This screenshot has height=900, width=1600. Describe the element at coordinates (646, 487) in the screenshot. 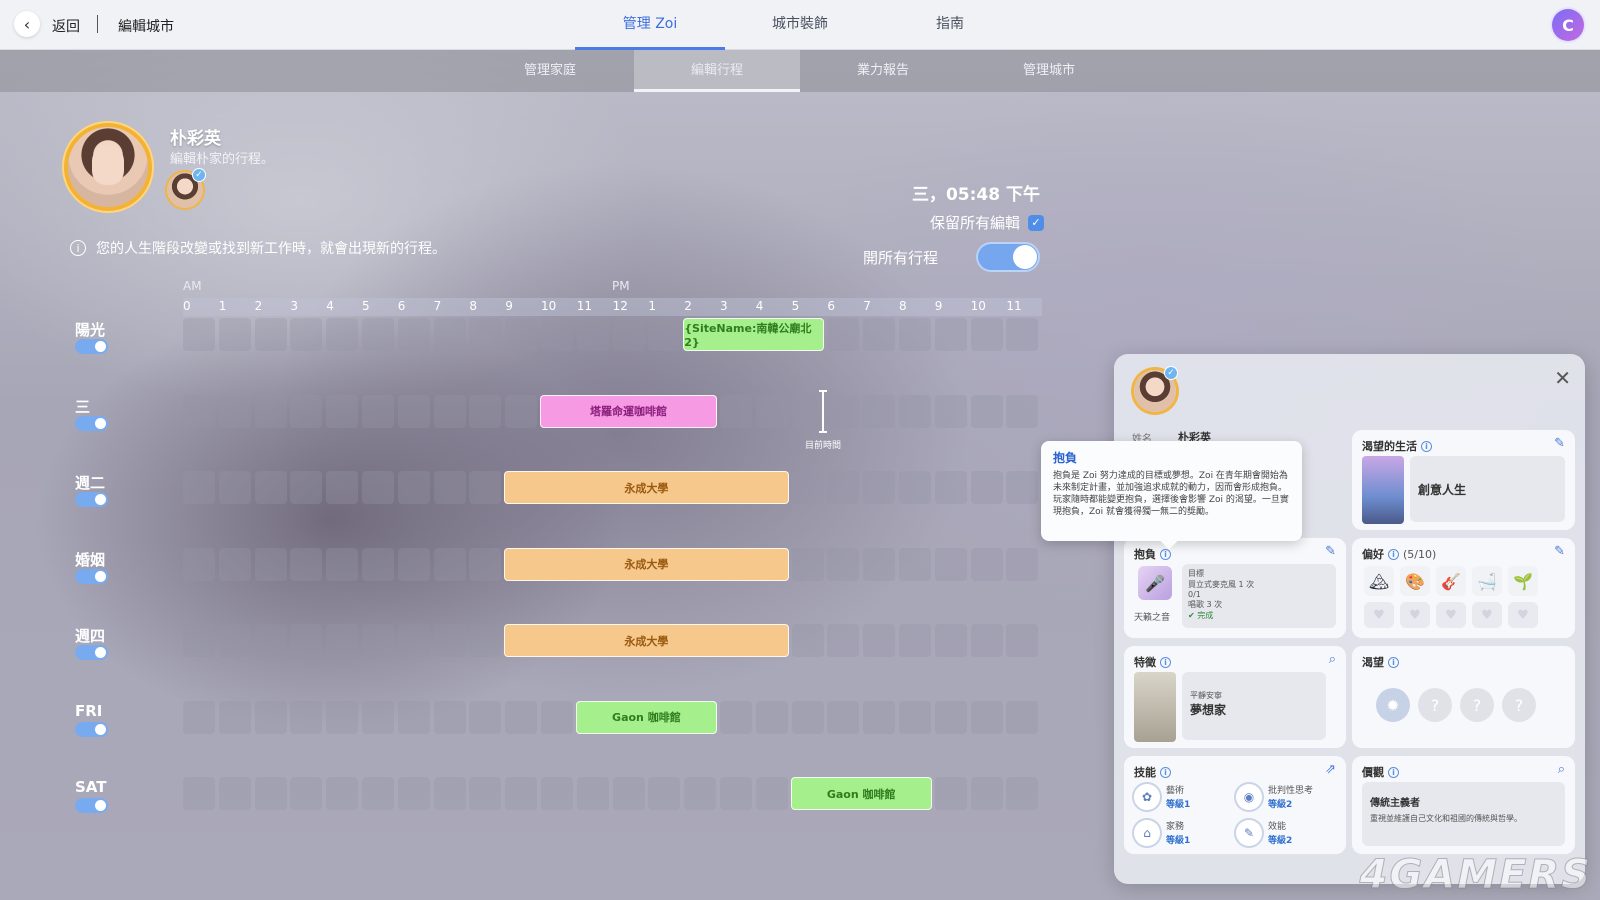

I see `schedule-event: 永成大學` at that location.